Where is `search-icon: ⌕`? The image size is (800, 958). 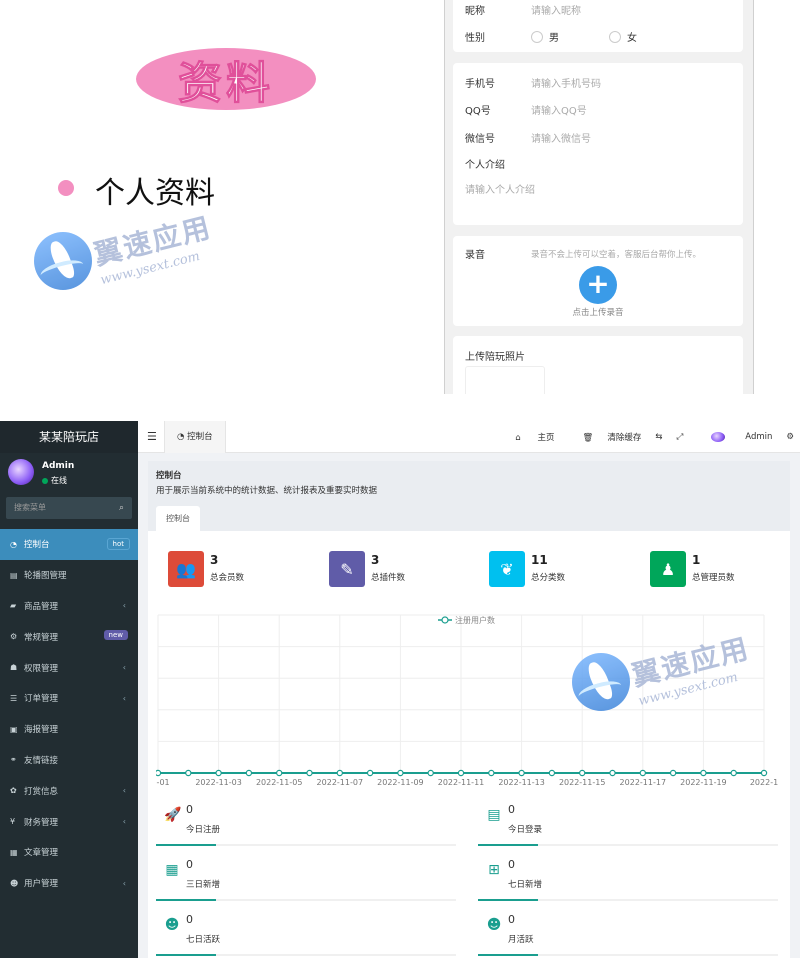
search-icon: ⌕ is located at coordinates (121, 508).